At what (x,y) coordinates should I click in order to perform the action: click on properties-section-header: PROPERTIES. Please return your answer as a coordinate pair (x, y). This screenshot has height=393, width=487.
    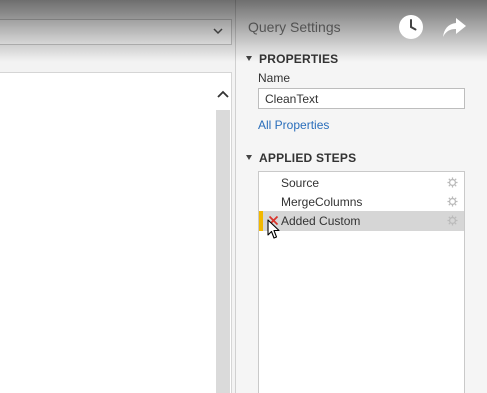
    Looking at the image, I should click on (292, 59).